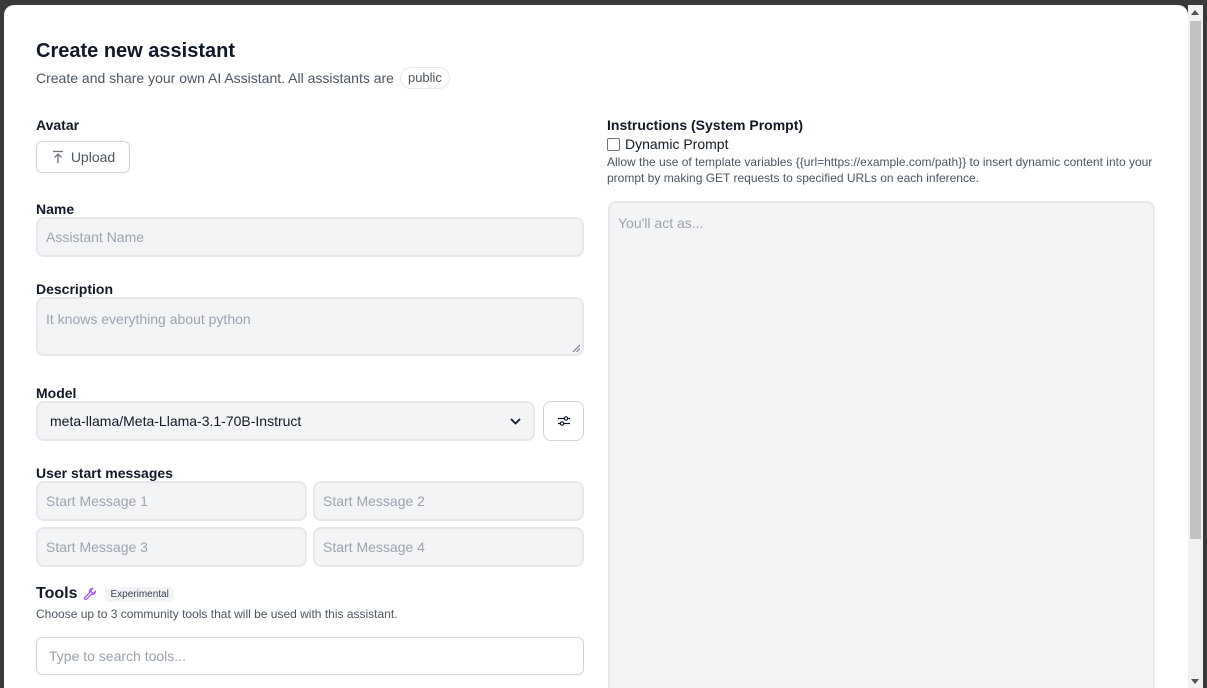 This screenshot has height=688, width=1207. I want to click on tools-title: Tools, so click(57, 593).